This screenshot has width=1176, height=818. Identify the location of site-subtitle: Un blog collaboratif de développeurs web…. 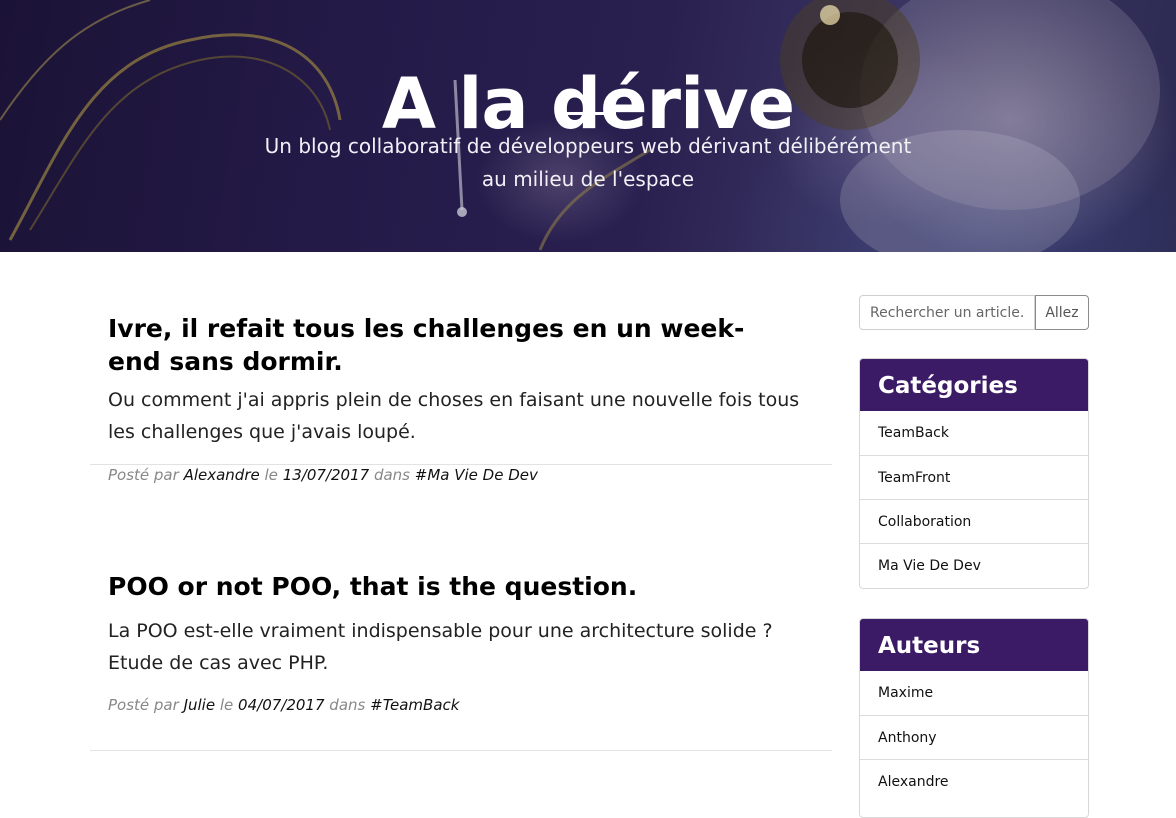
(588, 162).